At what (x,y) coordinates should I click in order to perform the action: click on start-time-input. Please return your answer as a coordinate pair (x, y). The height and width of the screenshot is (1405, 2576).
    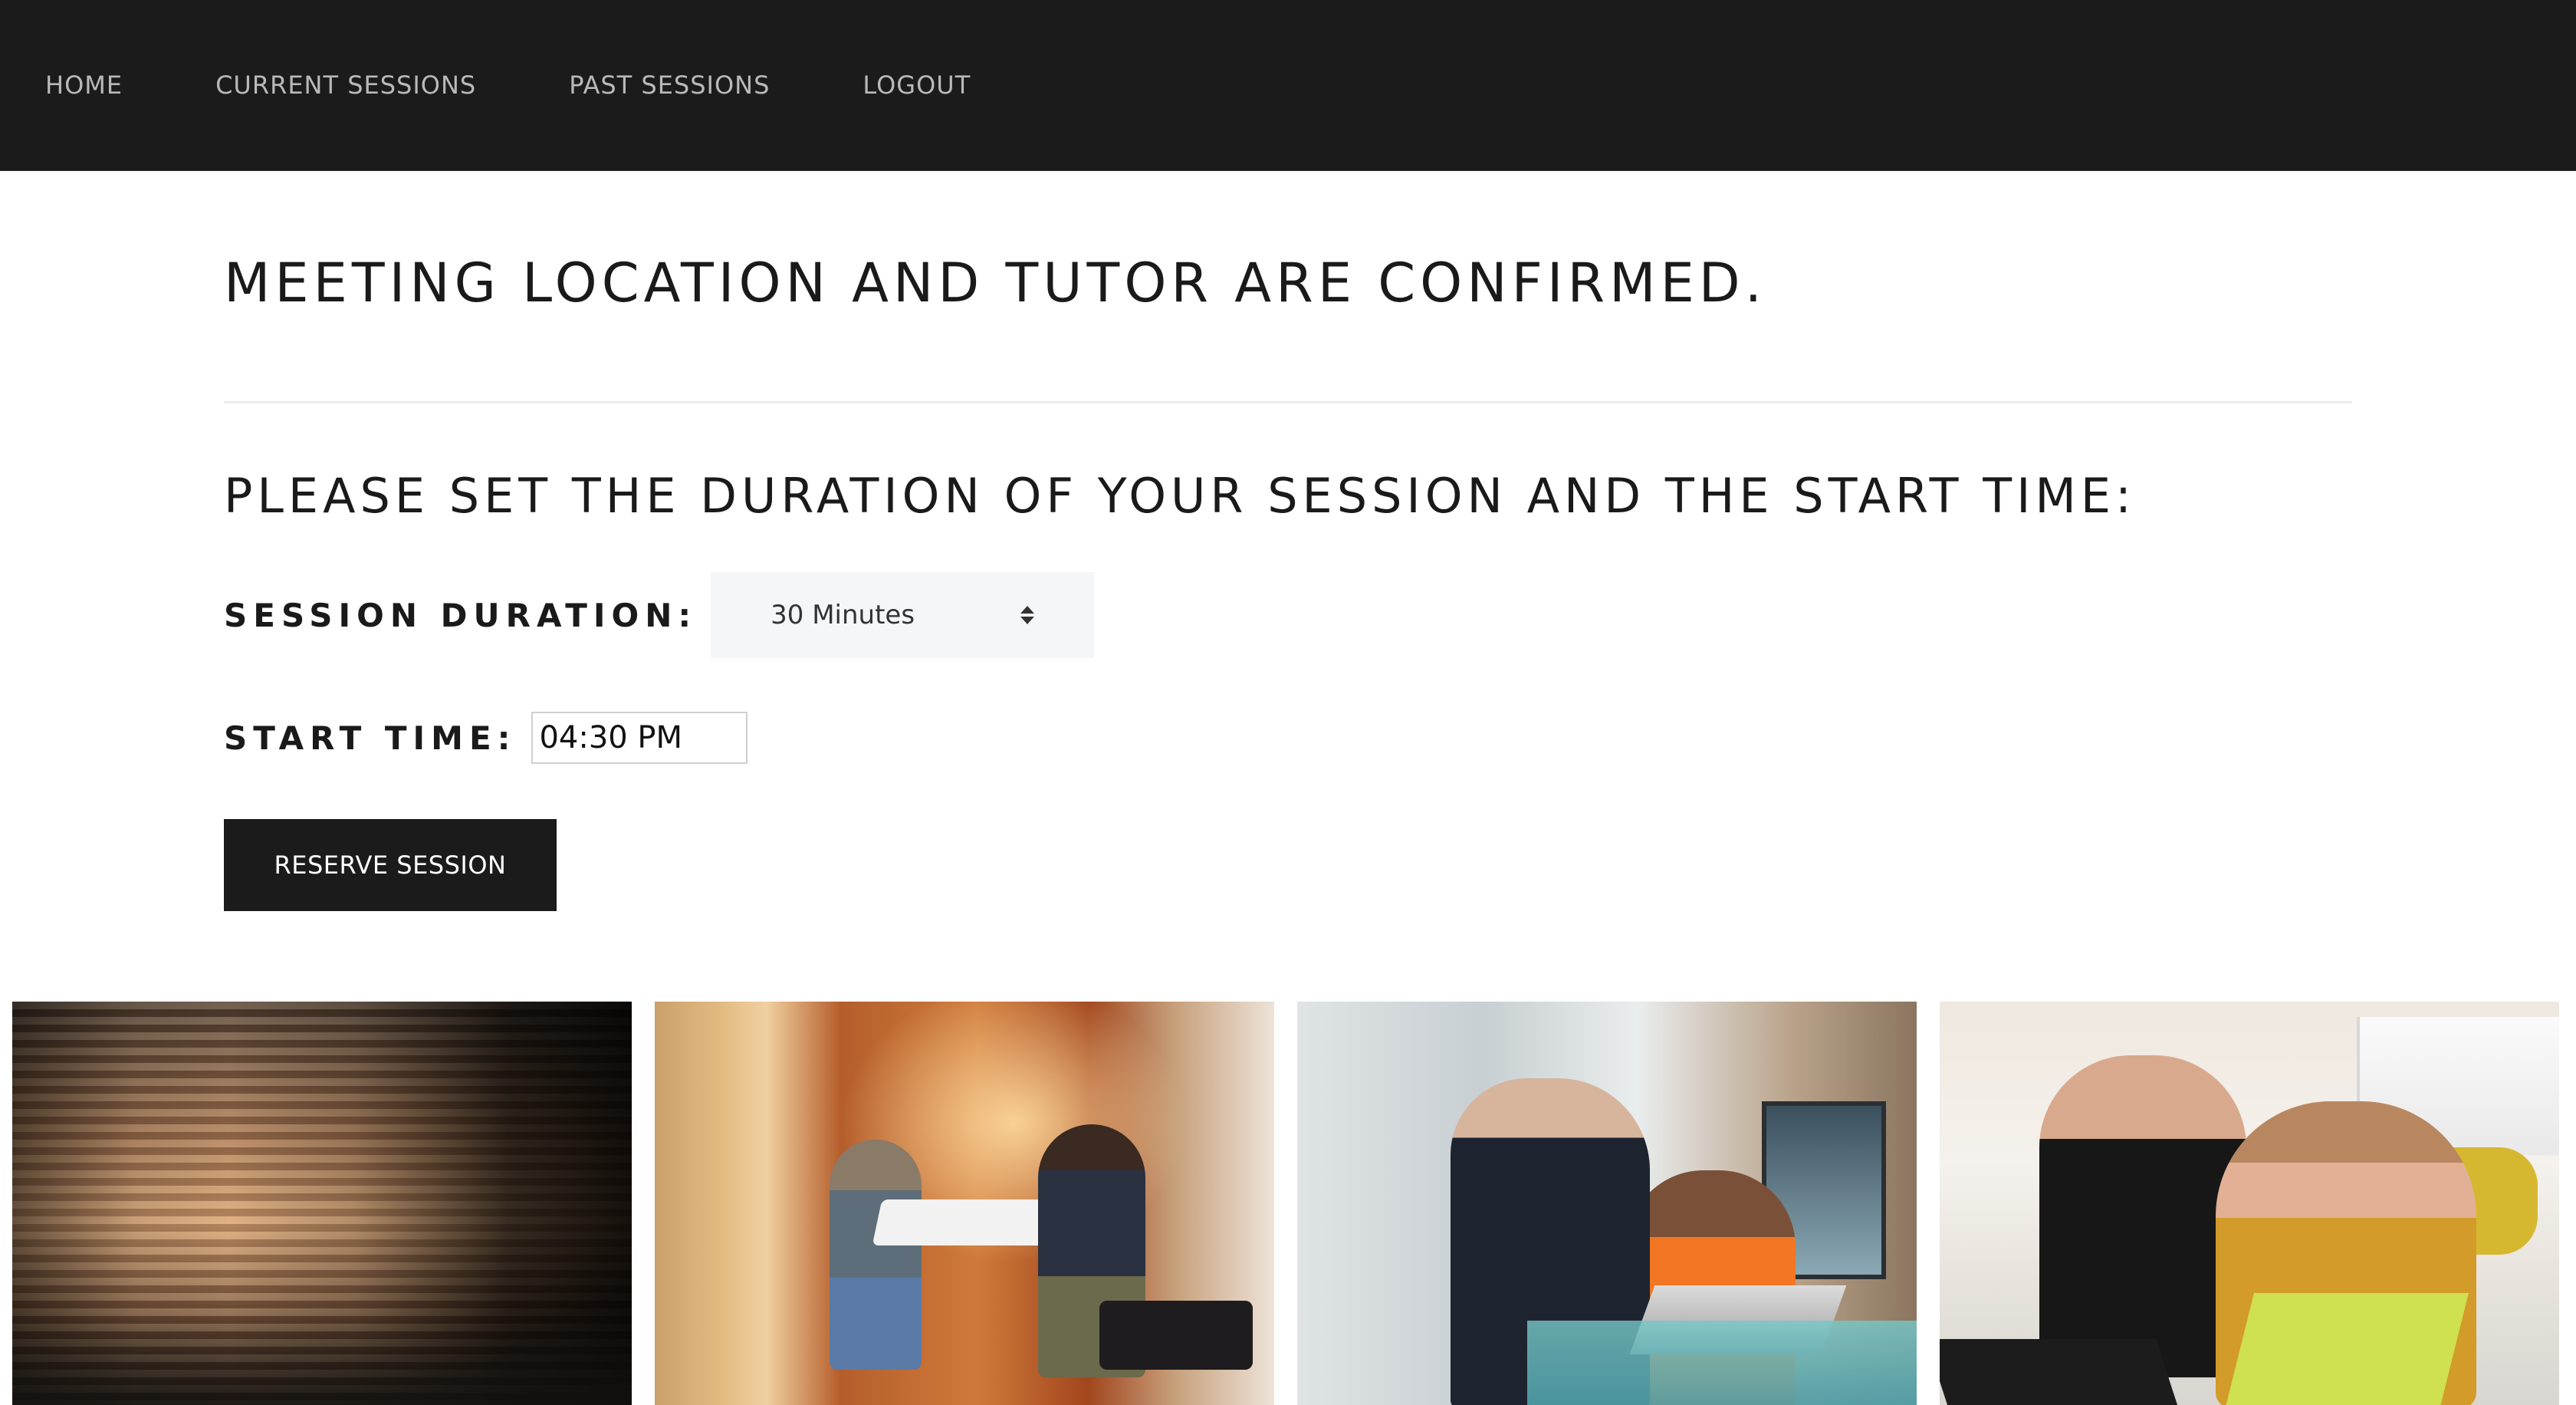
    Looking at the image, I should click on (640, 739).